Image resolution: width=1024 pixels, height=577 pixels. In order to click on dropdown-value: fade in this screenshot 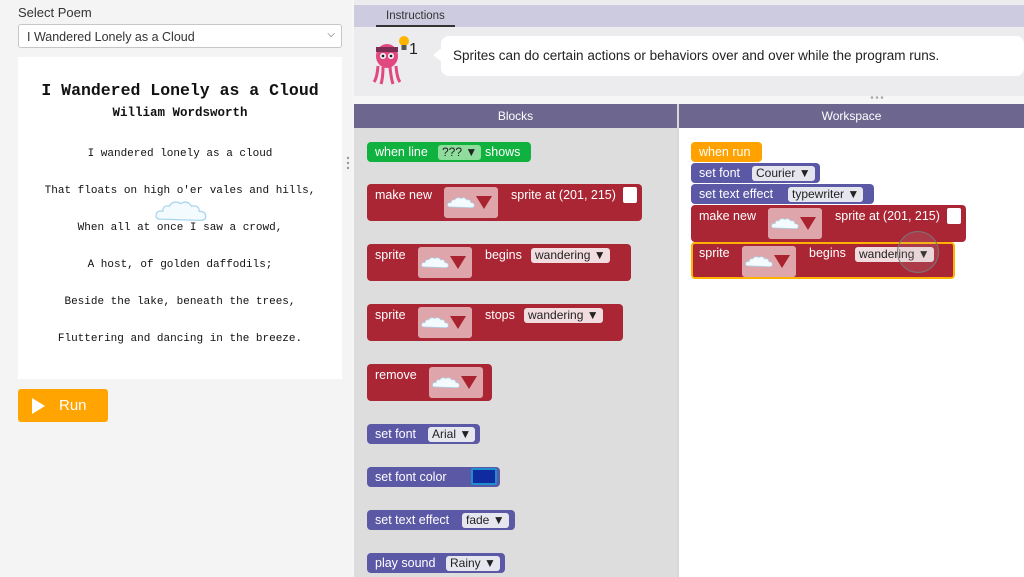, I will do `click(478, 520)`.